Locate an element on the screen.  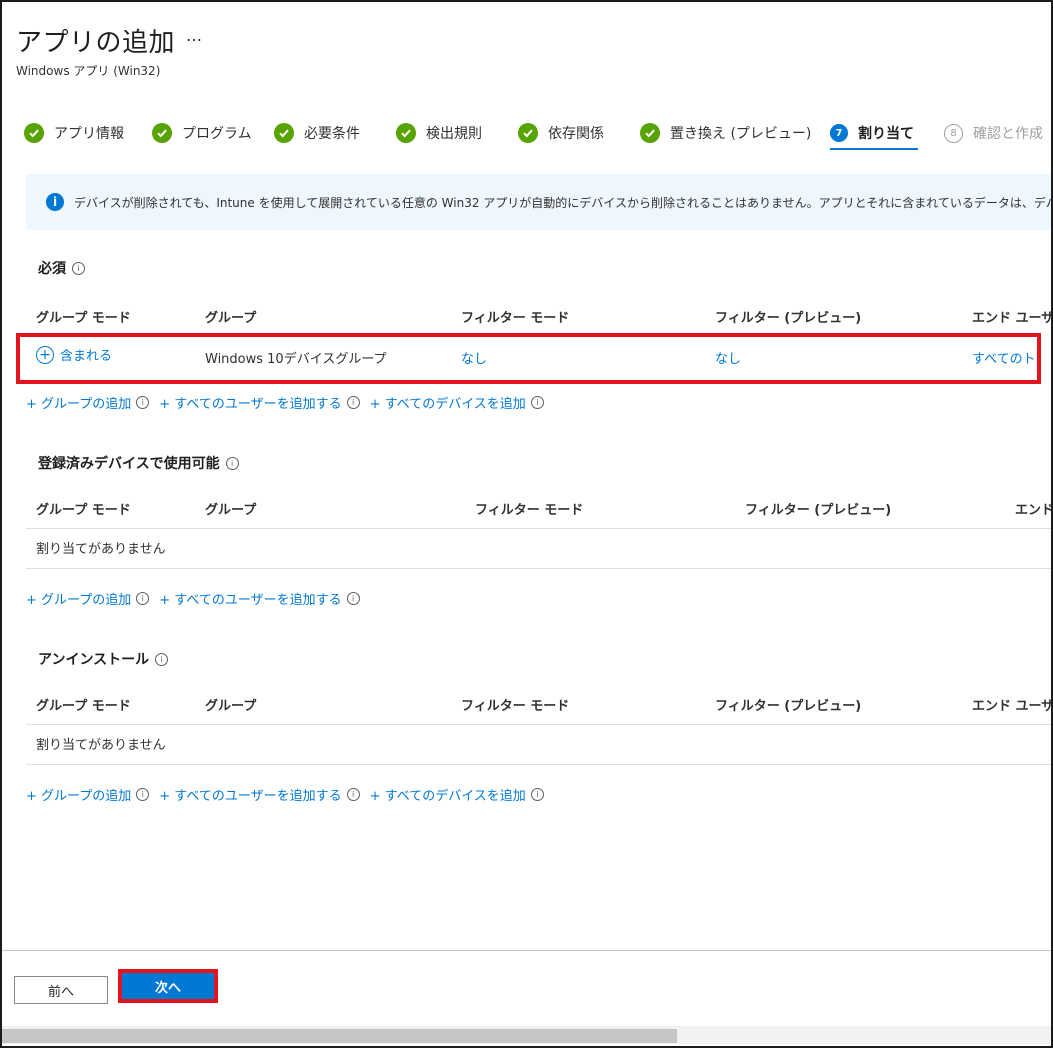
footer-divider is located at coordinates (526, 950).